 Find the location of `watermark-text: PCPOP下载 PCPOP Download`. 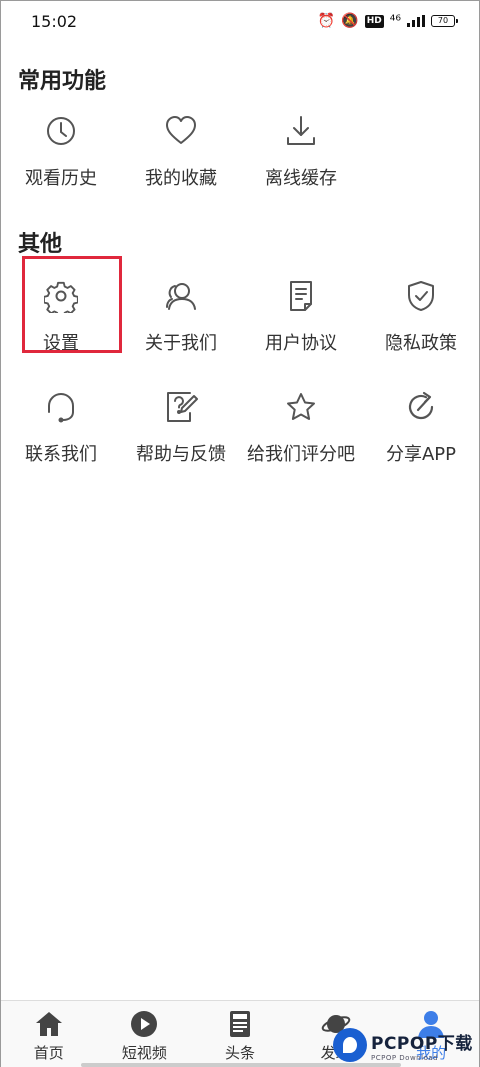

watermark-text: PCPOP下载 PCPOP Download is located at coordinates (422, 1045).